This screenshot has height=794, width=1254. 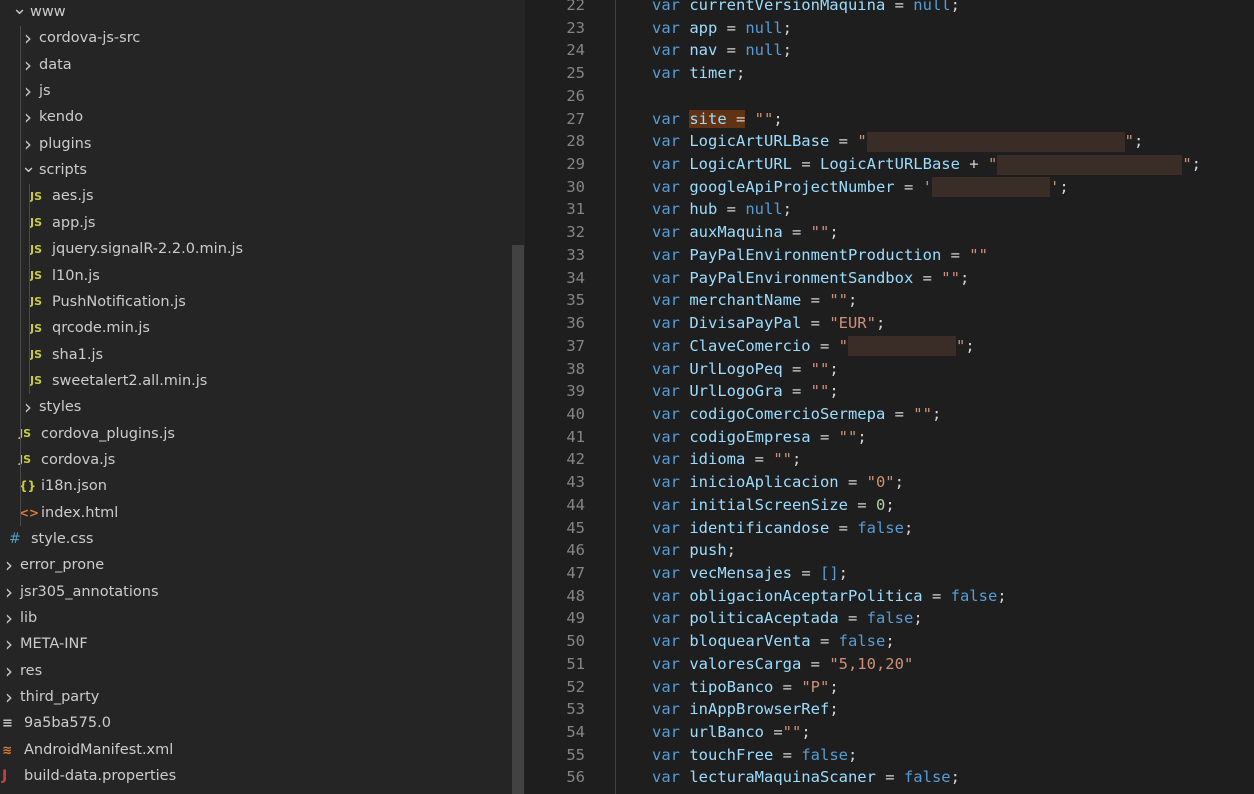 I want to click on code-line: 40 var codigoComercioSermepa = "";, so click(x=889, y=414).